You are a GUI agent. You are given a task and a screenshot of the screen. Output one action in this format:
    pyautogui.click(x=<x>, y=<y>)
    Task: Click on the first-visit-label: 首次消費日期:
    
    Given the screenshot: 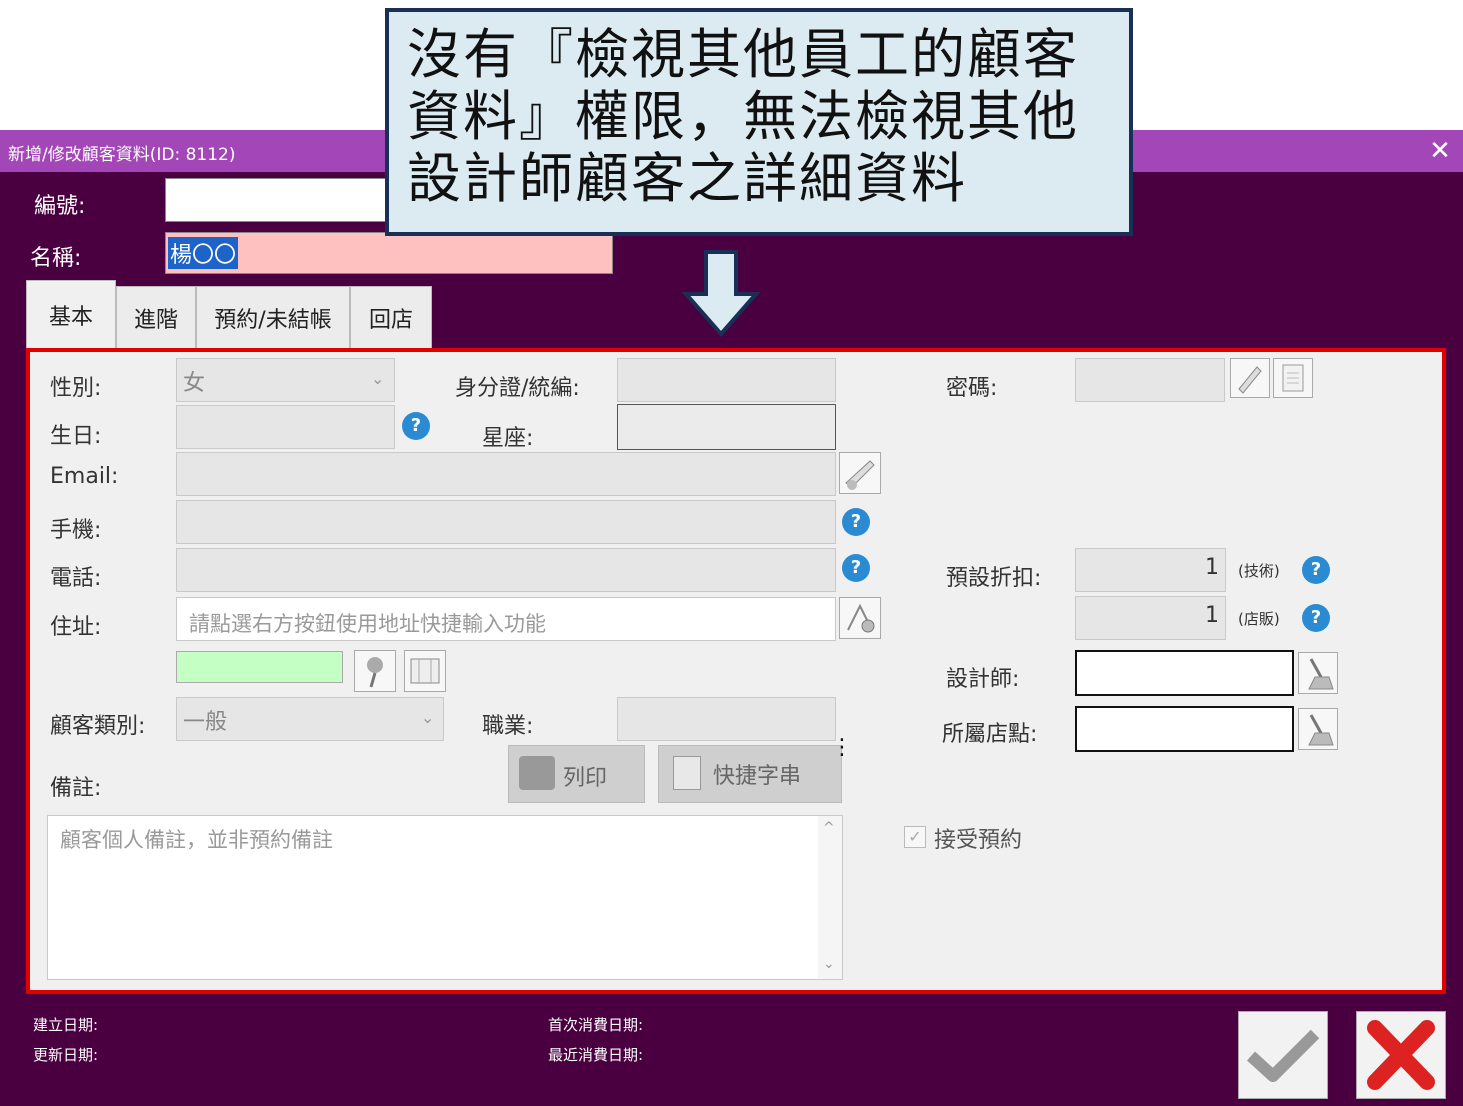 What is the action you would take?
    pyautogui.click(x=596, y=1025)
    